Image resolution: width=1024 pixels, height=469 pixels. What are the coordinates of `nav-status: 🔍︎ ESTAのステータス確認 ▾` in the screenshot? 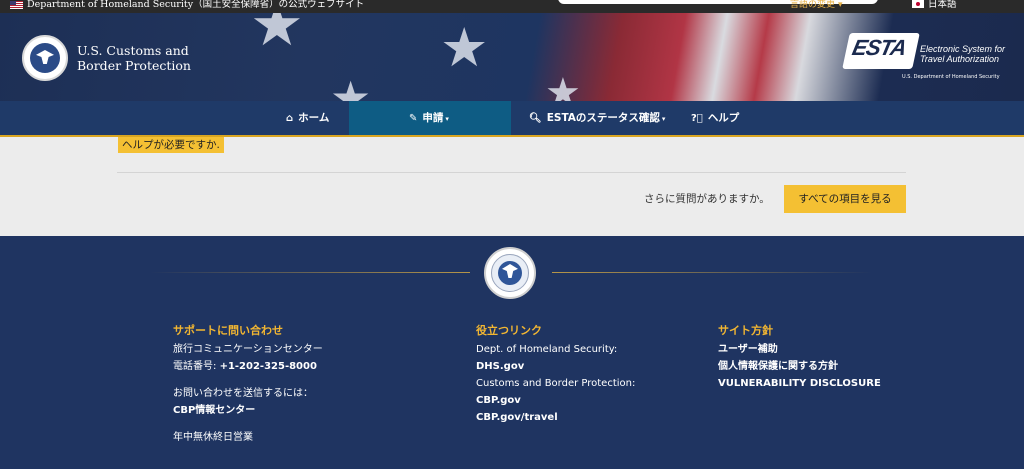 It's located at (597, 118).